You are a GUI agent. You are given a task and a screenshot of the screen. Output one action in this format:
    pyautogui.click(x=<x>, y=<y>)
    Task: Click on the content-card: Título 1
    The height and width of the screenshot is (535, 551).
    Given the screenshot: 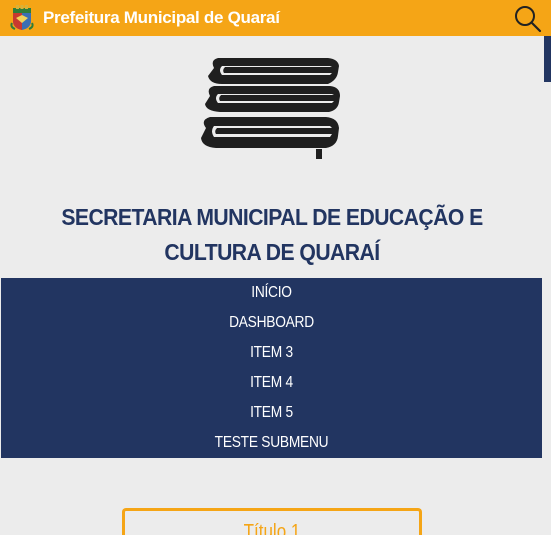 What is the action you would take?
    pyautogui.click(x=272, y=521)
    